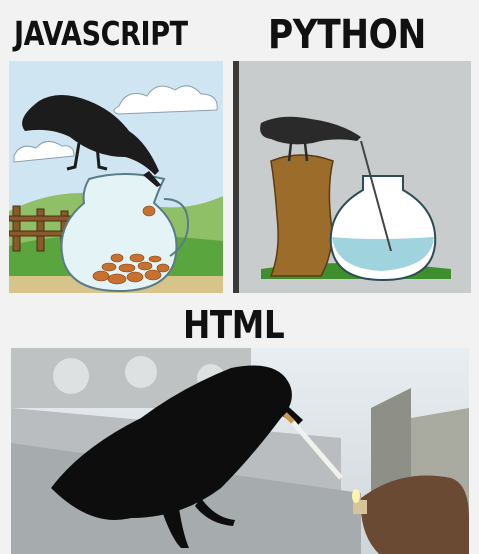  Describe the element at coordinates (234, 325) in the screenshot. I see `caption-html: HTML` at that location.